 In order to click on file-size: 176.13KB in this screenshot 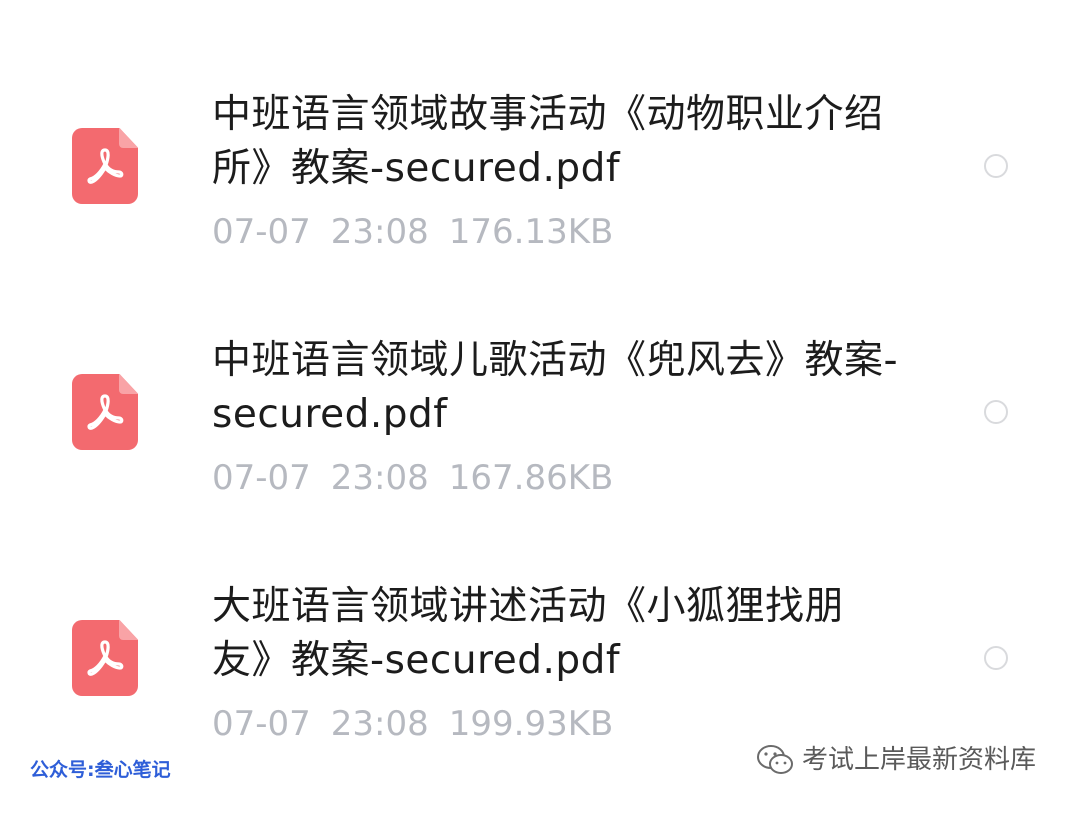, I will do `click(531, 232)`.